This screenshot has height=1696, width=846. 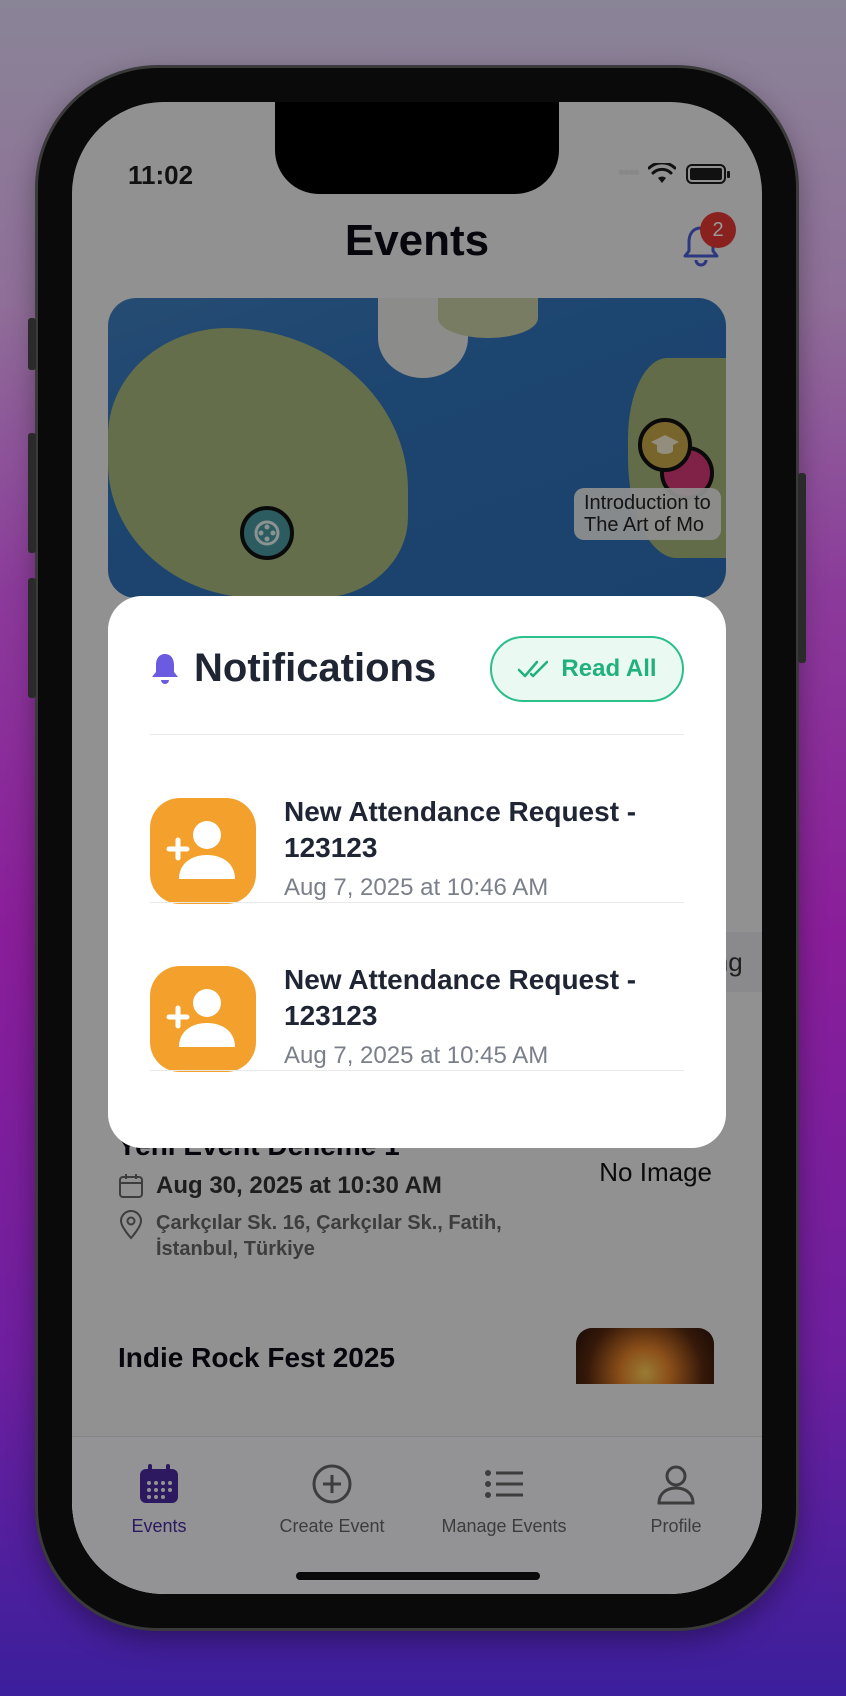 What do you see at coordinates (315, 667) in the screenshot?
I see `modal-title: Notifications` at bounding box center [315, 667].